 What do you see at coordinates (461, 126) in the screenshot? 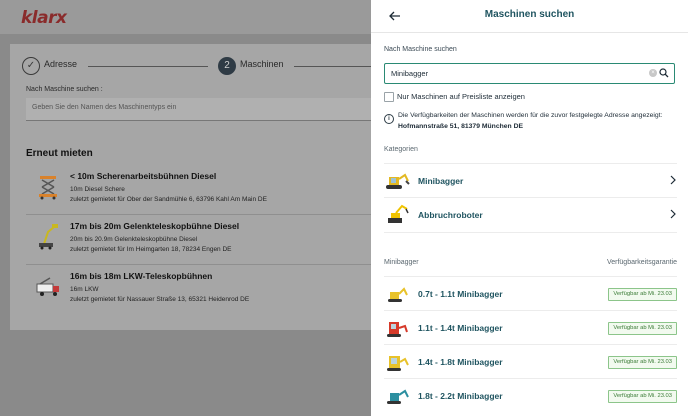
I see `availability-address: Hofmannstraße 51, 81379 München DE` at bounding box center [461, 126].